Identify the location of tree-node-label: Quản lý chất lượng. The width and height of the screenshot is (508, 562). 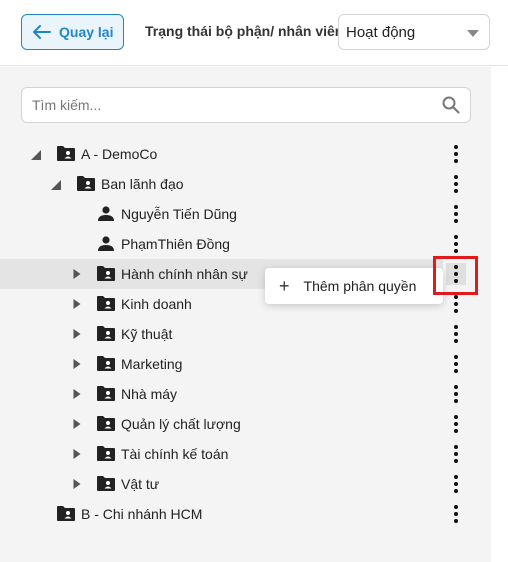
(181, 424).